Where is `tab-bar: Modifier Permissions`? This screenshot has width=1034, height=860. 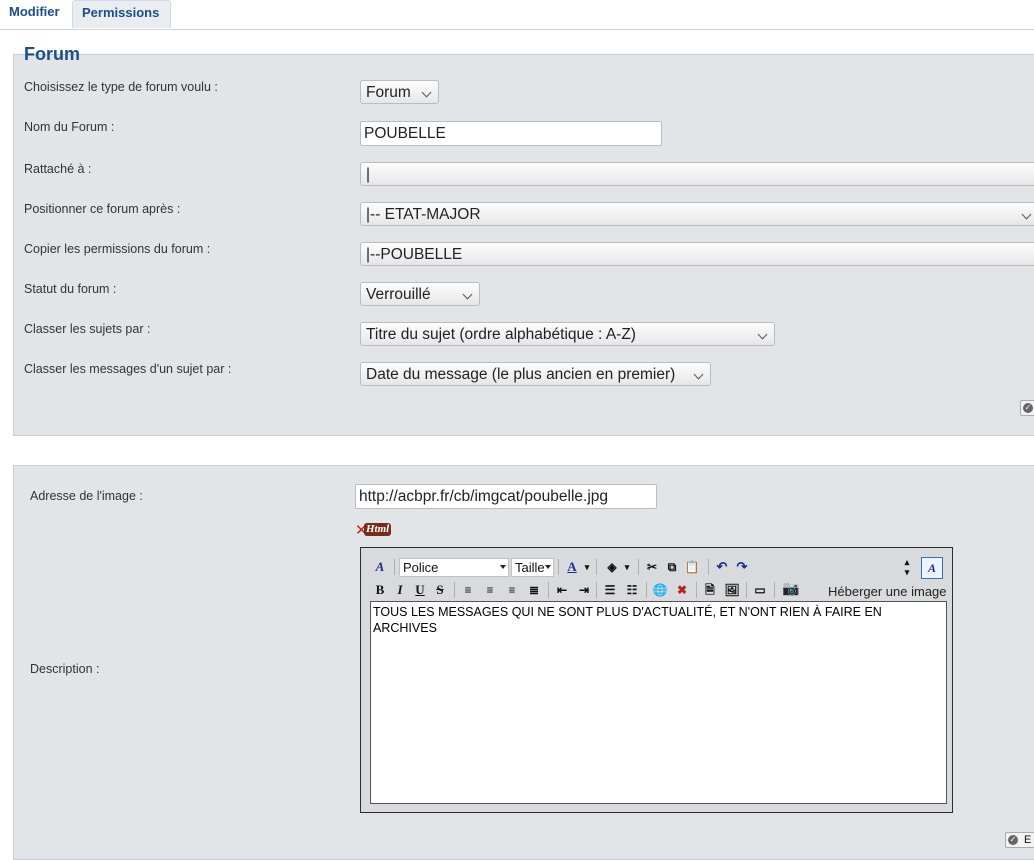 tab-bar: Modifier Permissions is located at coordinates (517, 15).